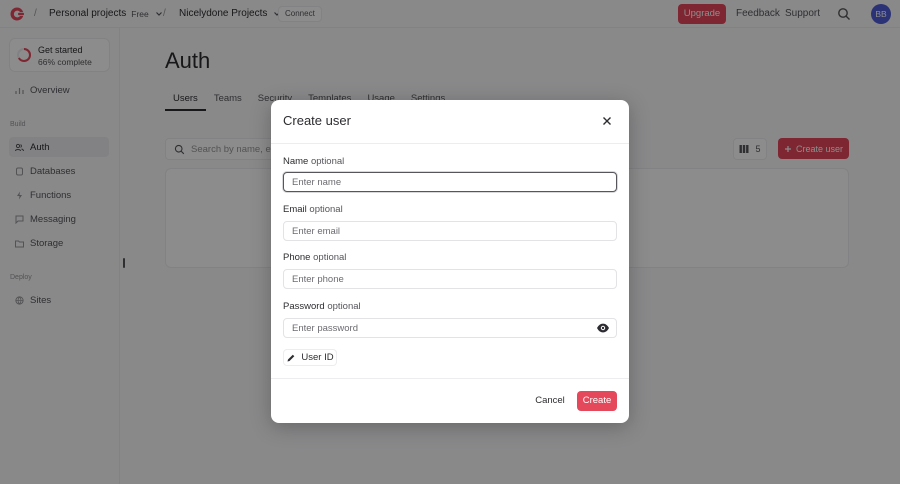 This screenshot has width=900, height=484. I want to click on phone-label: Phone optional, so click(314, 257).